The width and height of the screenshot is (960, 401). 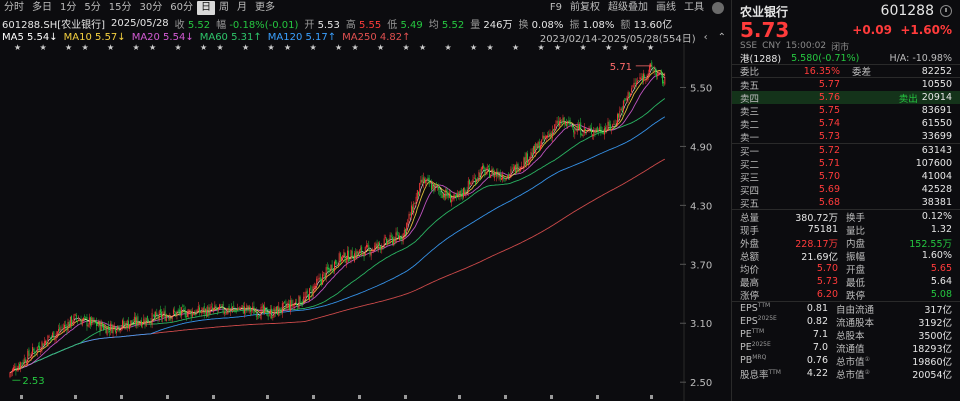 I want to click on tab-monthly: 月, so click(x=242, y=8).